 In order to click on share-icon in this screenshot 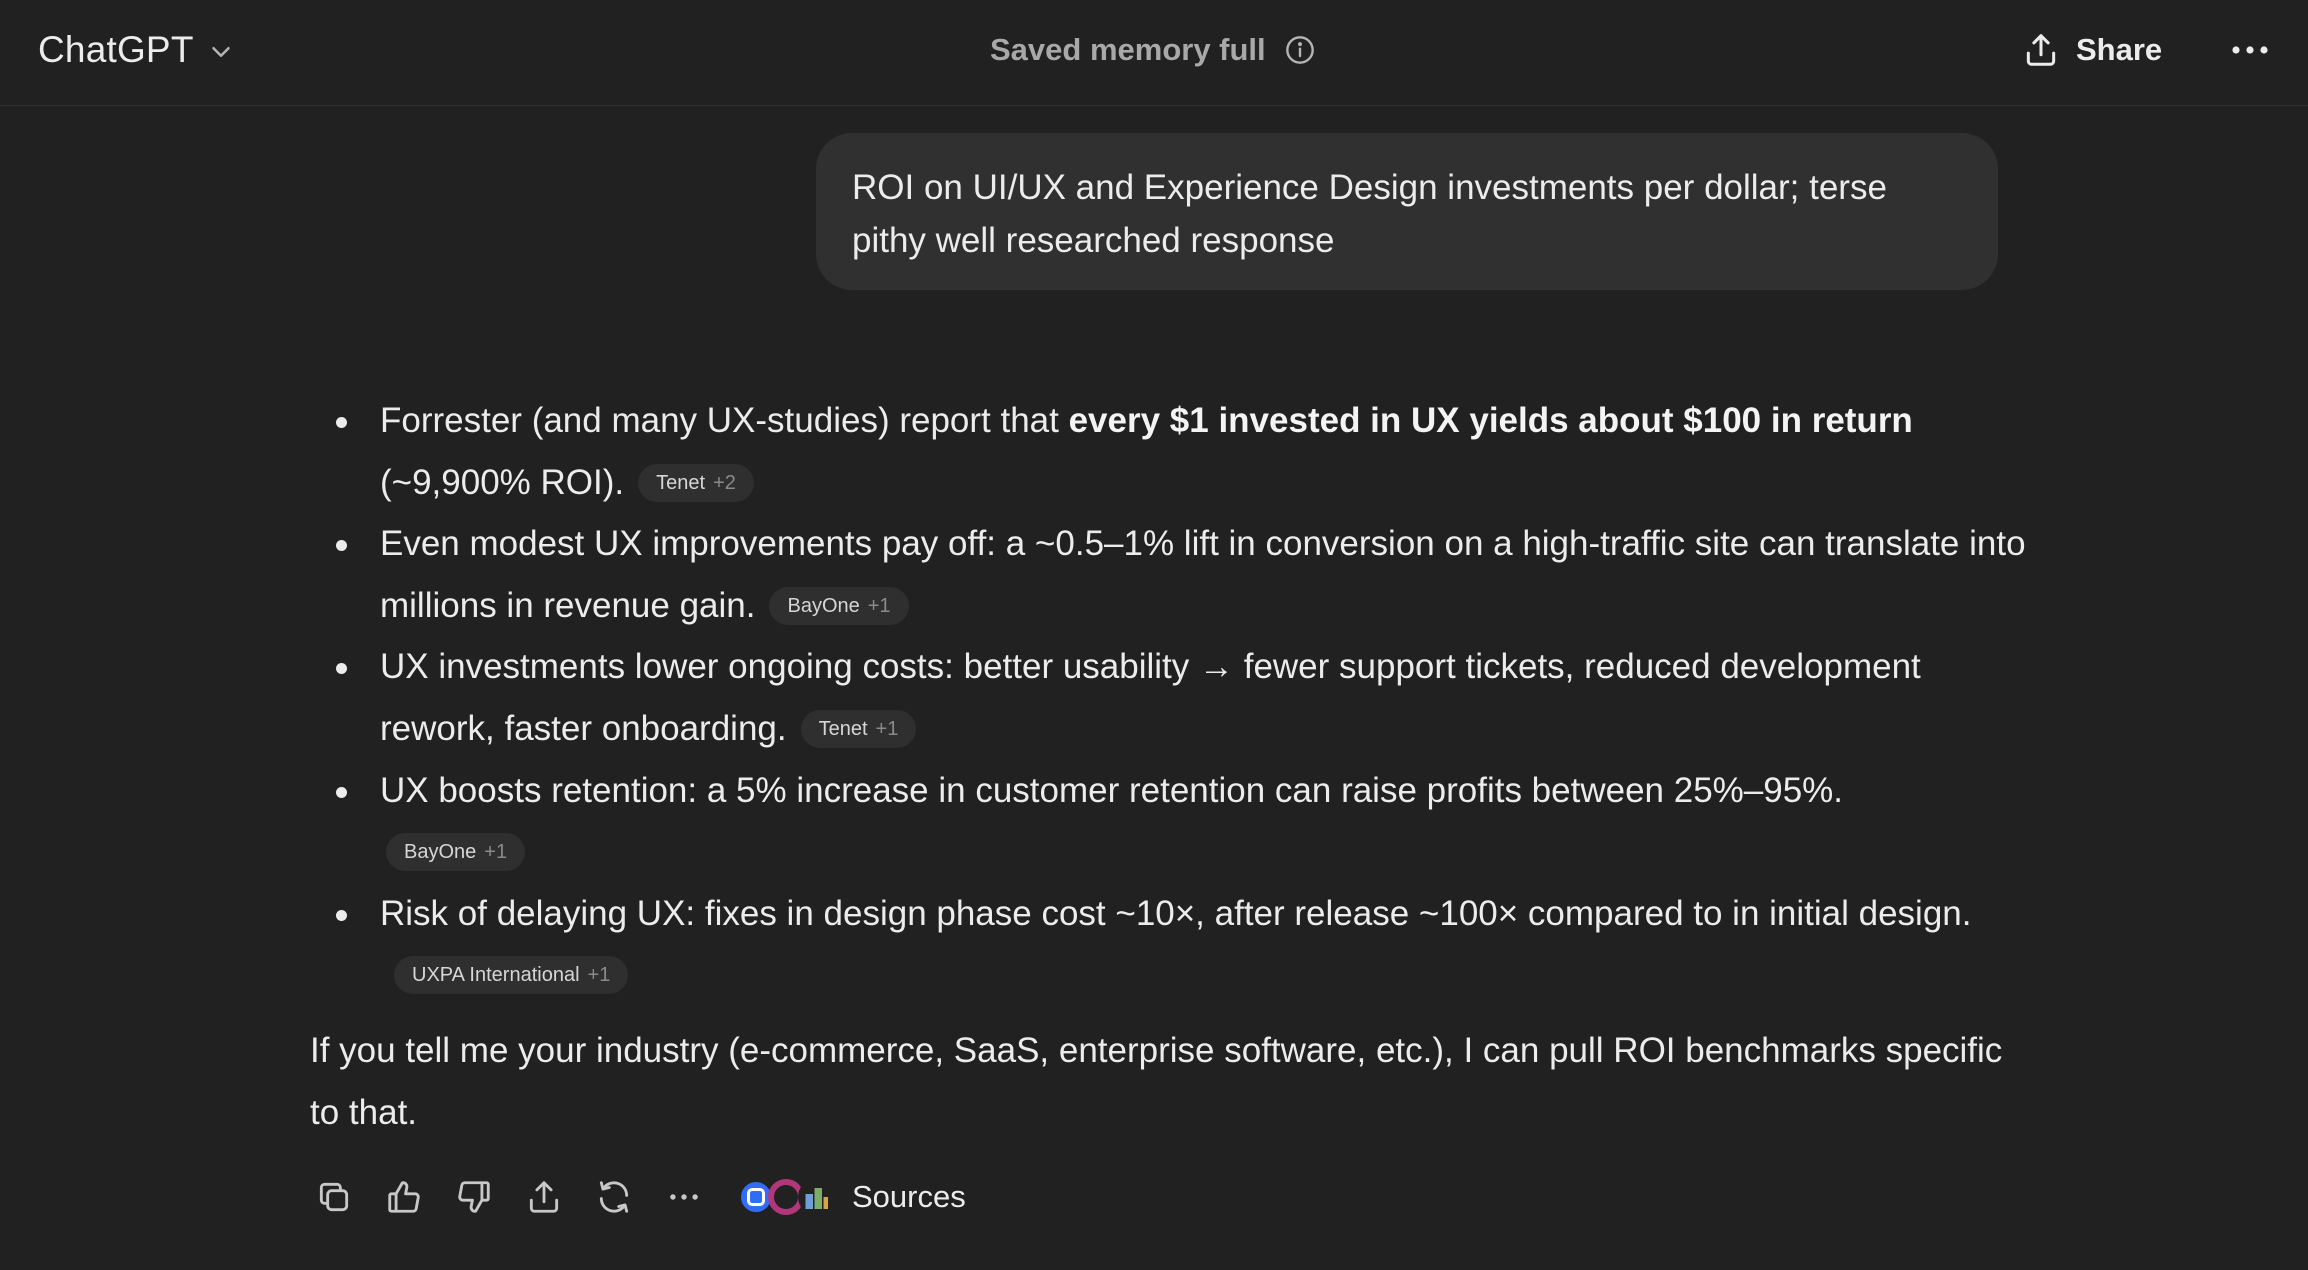, I will do `click(544, 1197)`.